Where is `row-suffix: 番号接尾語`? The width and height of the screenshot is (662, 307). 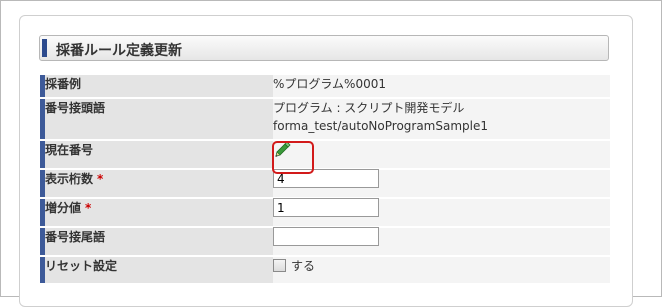 row-suffix: 番号接尾語 is located at coordinates (325, 241).